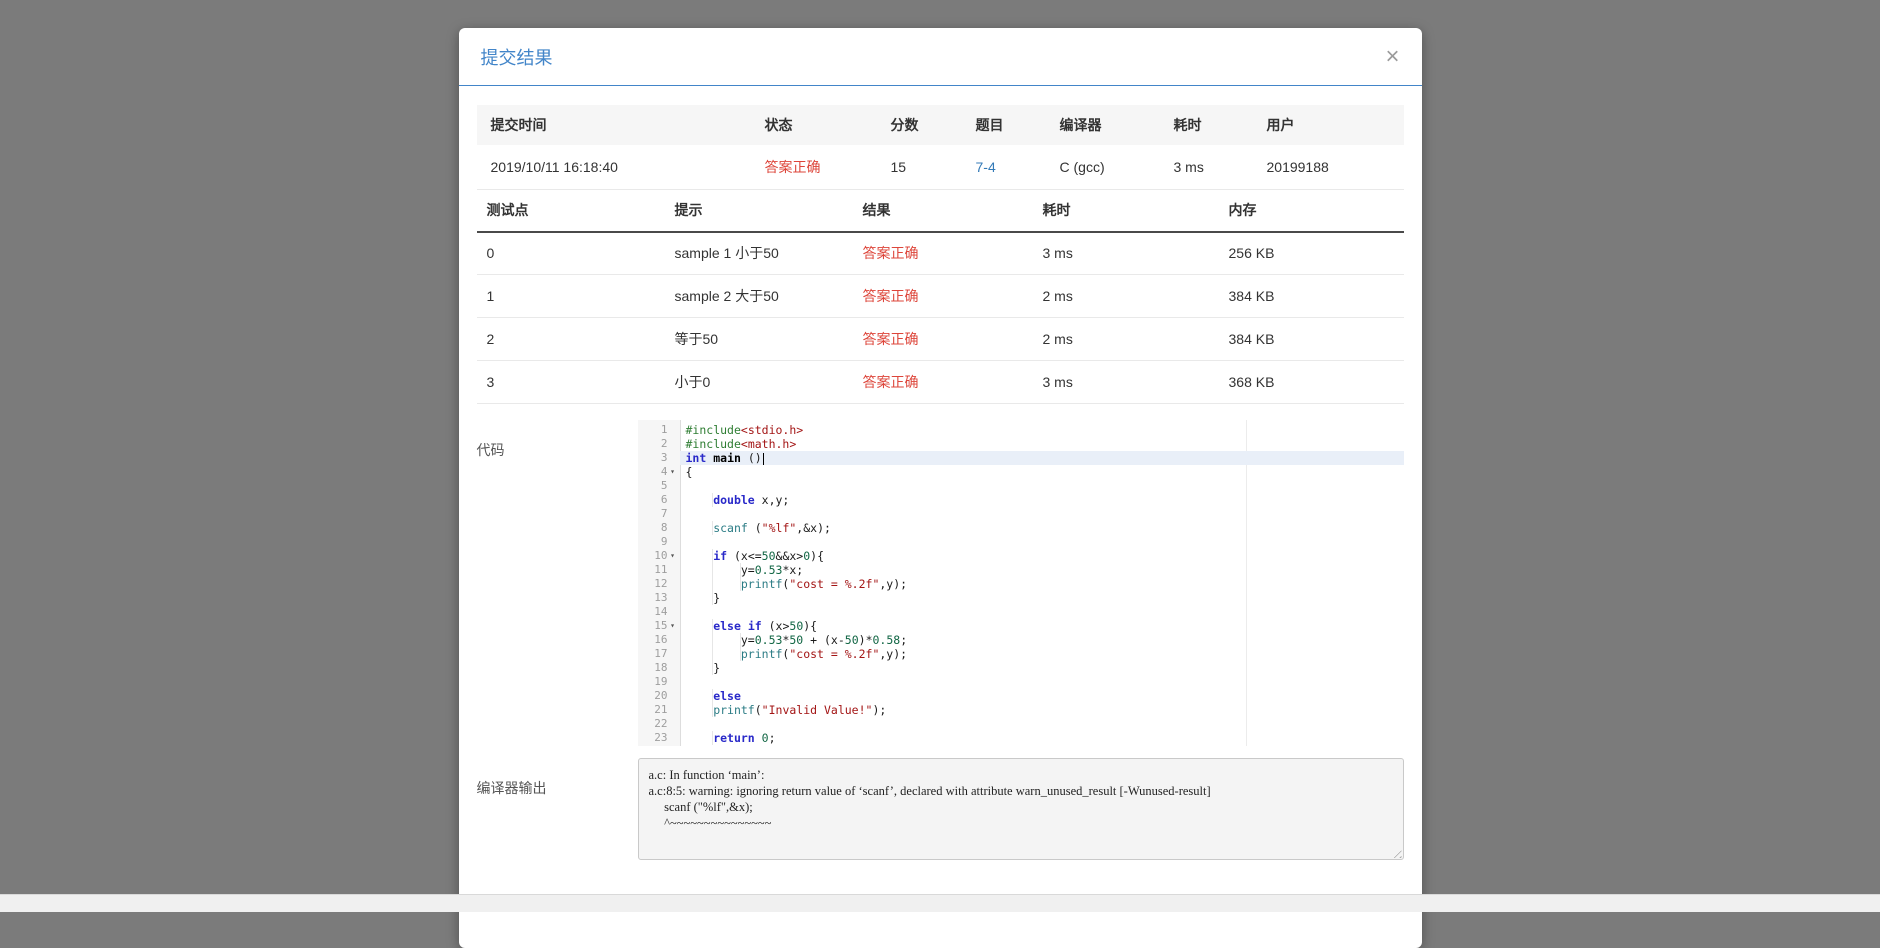 This screenshot has width=1880, height=948. Describe the element at coordinates (659, 514) in the screenshot. I see `line-number: 7` at that location.